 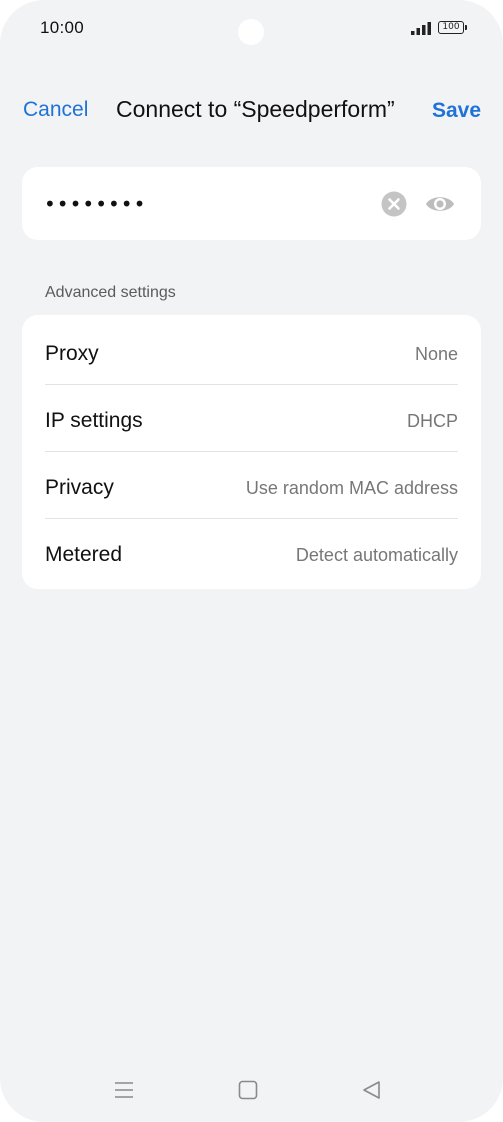 I want to click on row-label: IP settings, so click(x=94, y=420).